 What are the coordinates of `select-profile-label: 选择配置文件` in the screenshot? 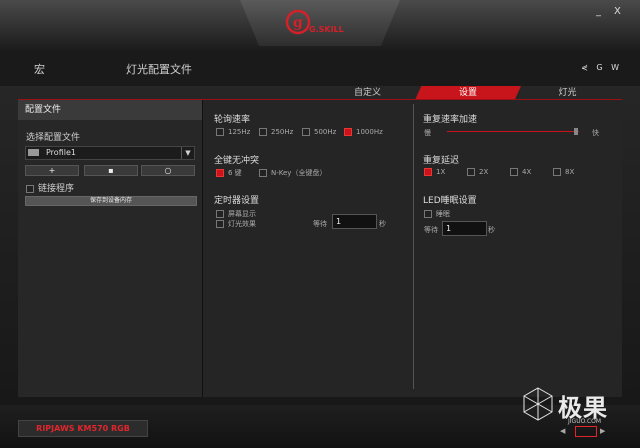 It's located at (53, 138).